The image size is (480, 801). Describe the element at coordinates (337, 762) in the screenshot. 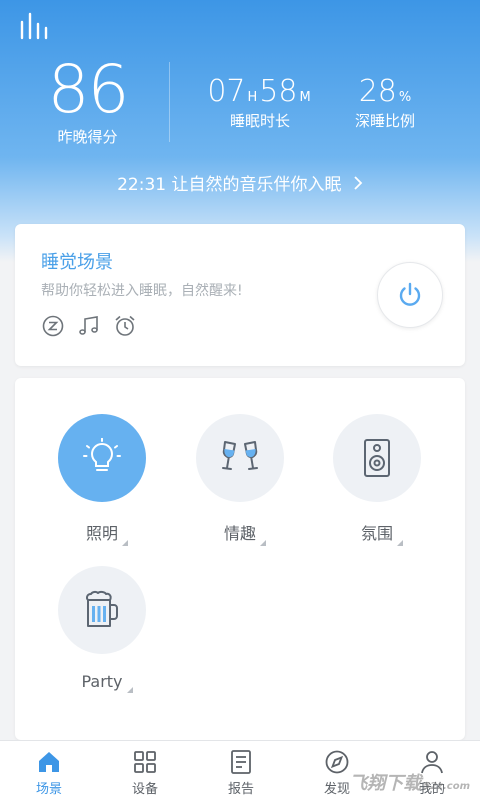

I see `compass-icon` at that location.